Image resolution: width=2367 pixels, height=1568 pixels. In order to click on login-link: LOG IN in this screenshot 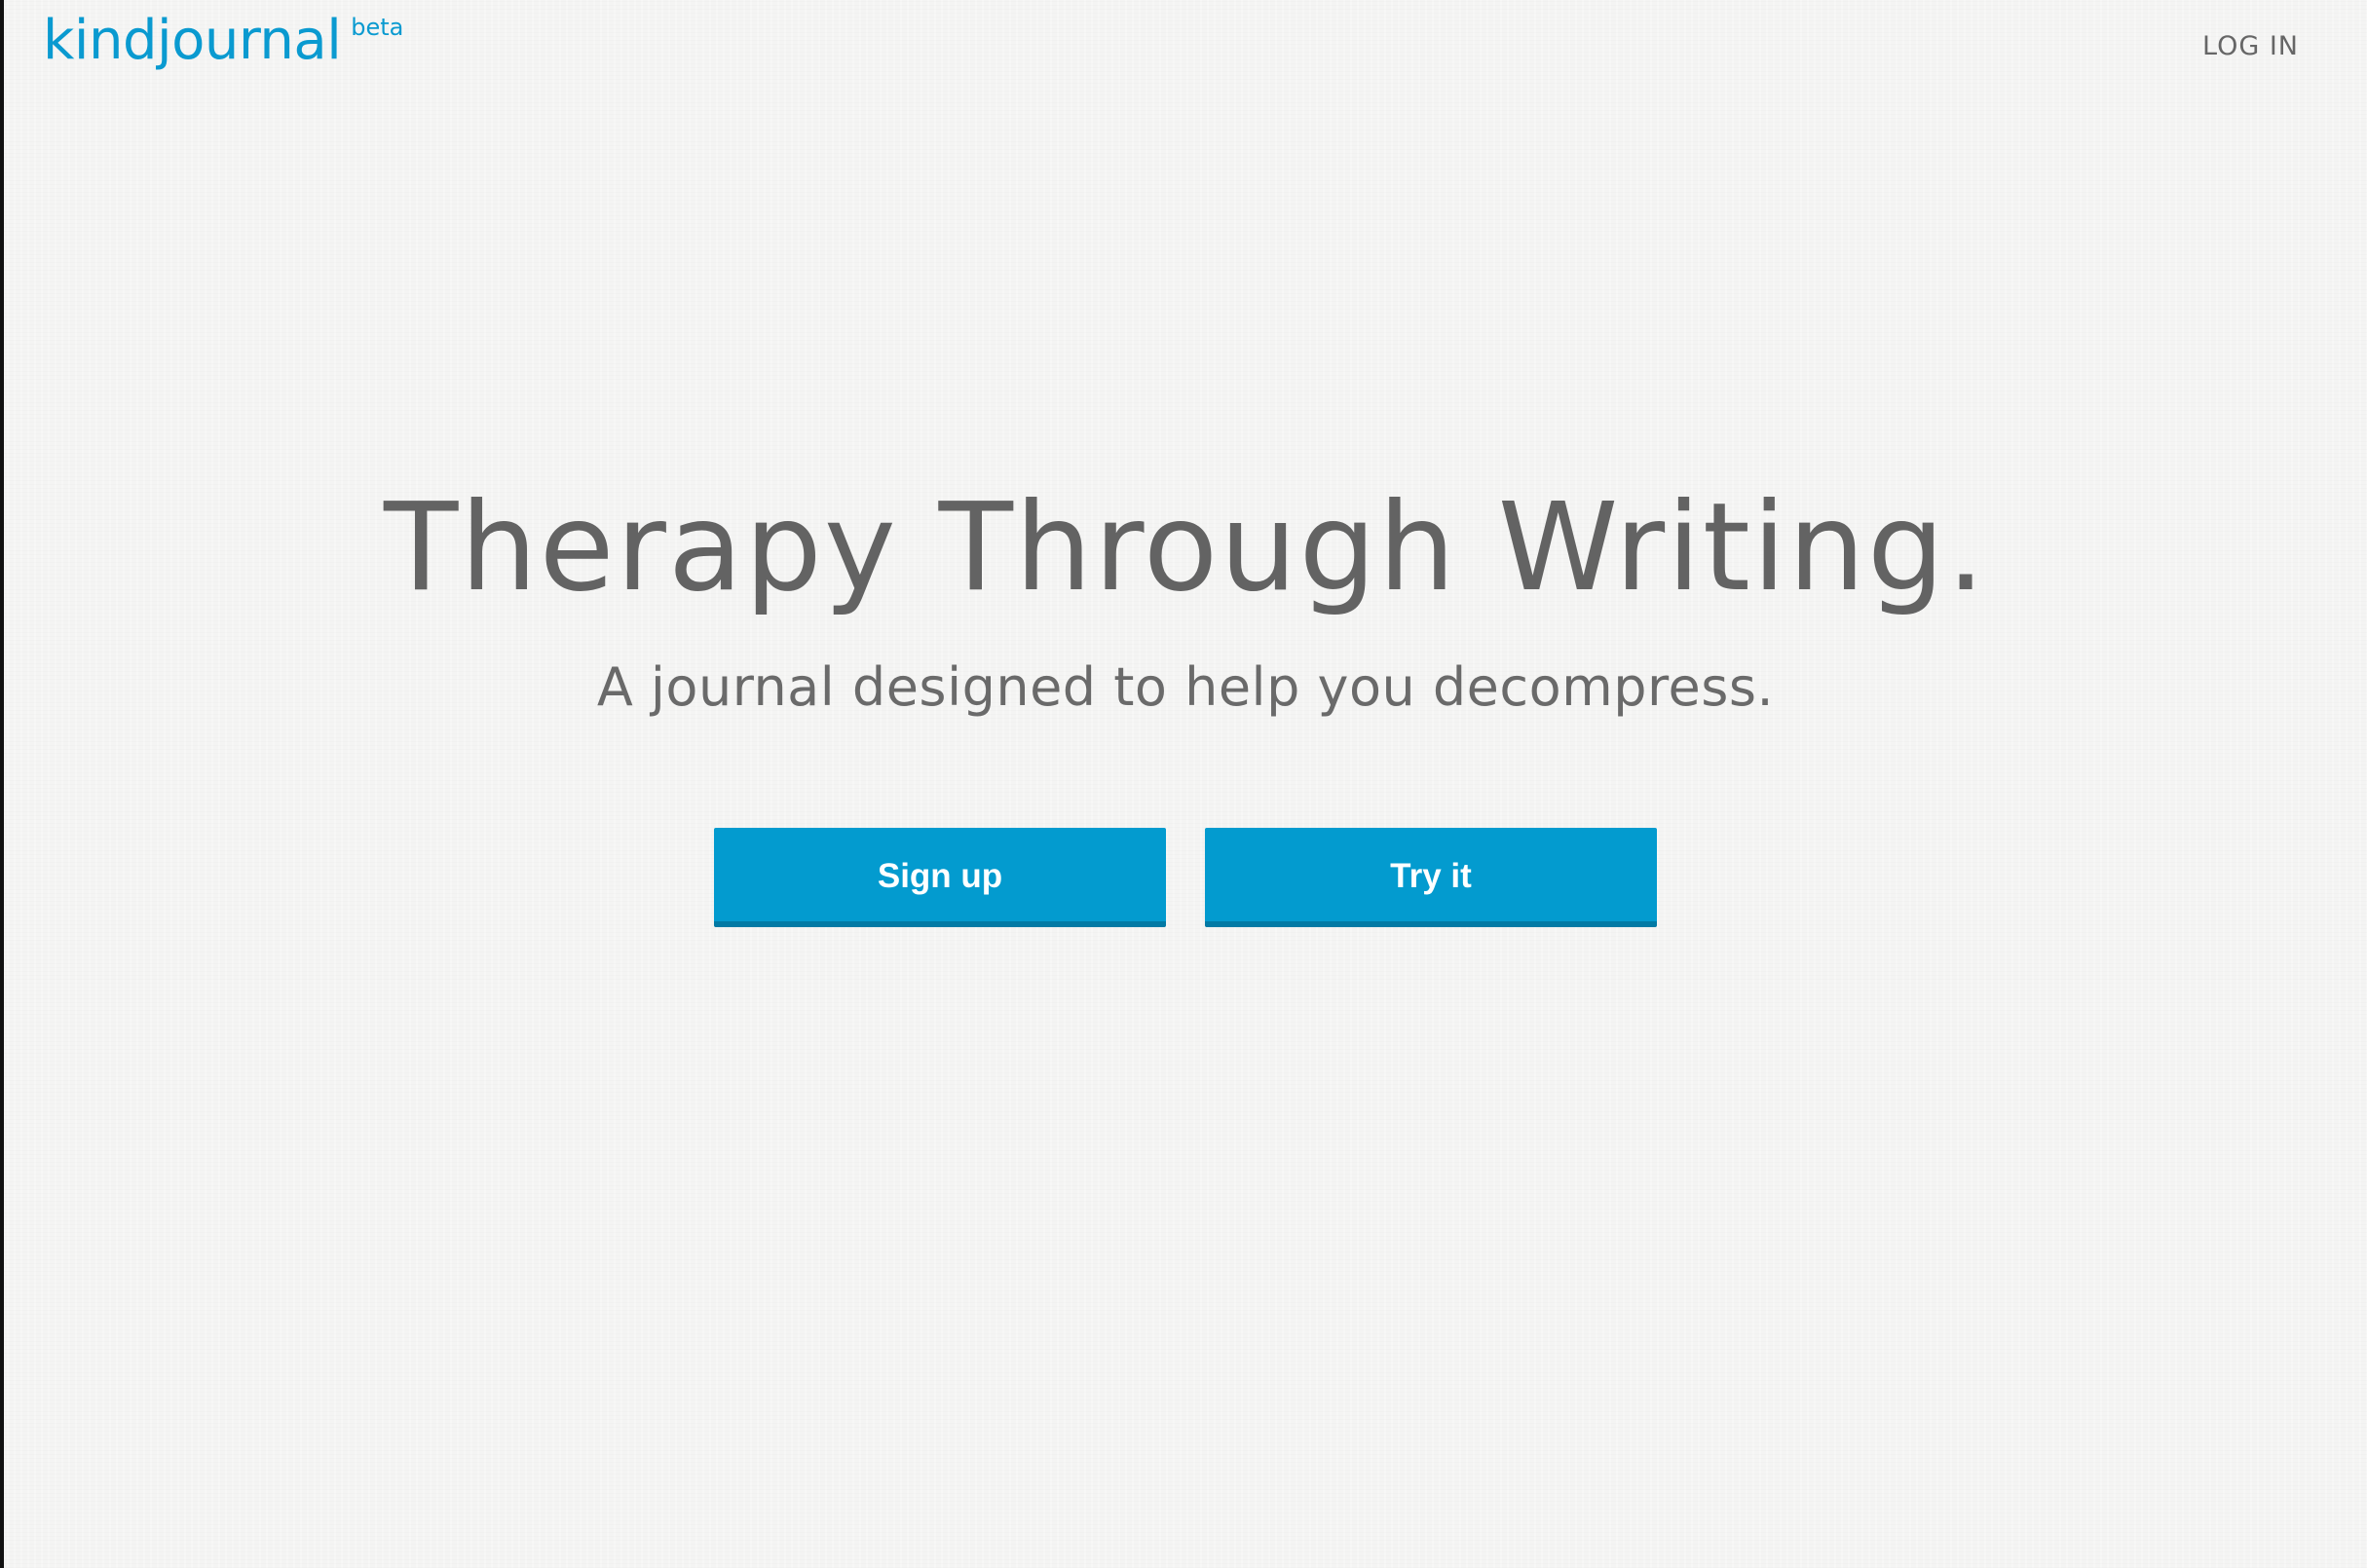, I will do `click(2250, 46)`.